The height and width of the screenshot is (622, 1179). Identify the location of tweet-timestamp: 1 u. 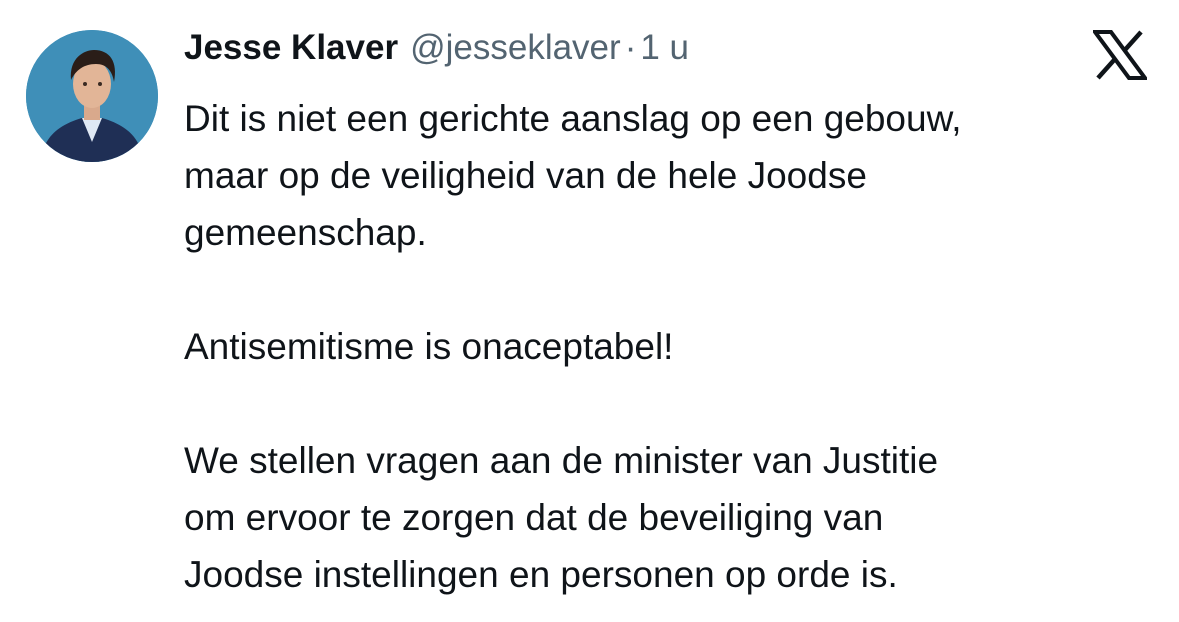
(664, 48).